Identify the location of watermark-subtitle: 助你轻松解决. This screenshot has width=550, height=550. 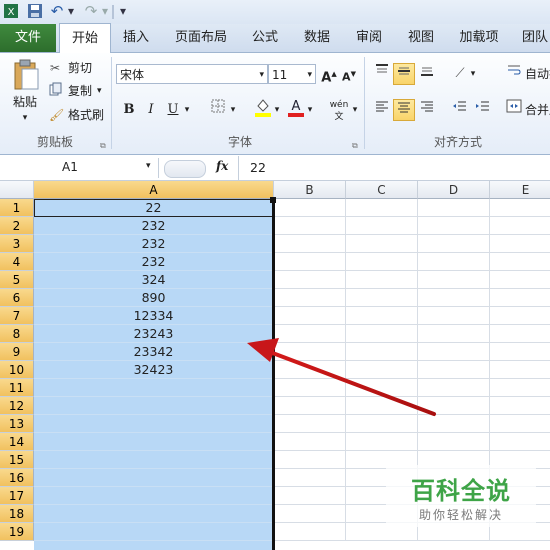
(460, 515).